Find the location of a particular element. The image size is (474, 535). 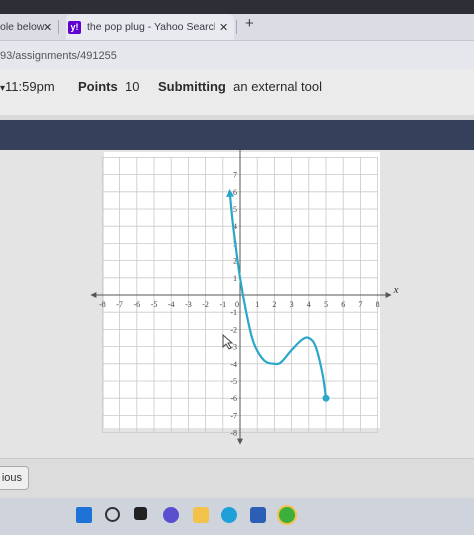

new-tab-button: + is located at coordinates (249, 23).